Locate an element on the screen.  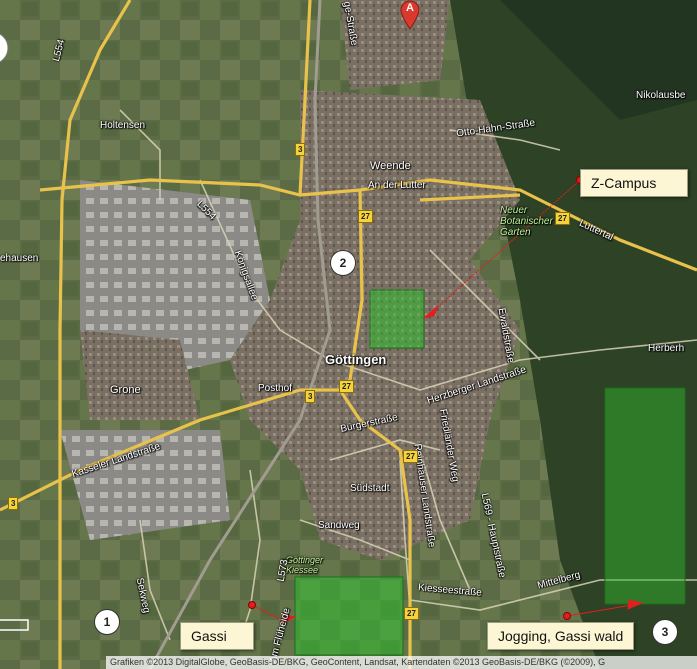
zone-number-1: 1 is located at coordinates (107, 622).